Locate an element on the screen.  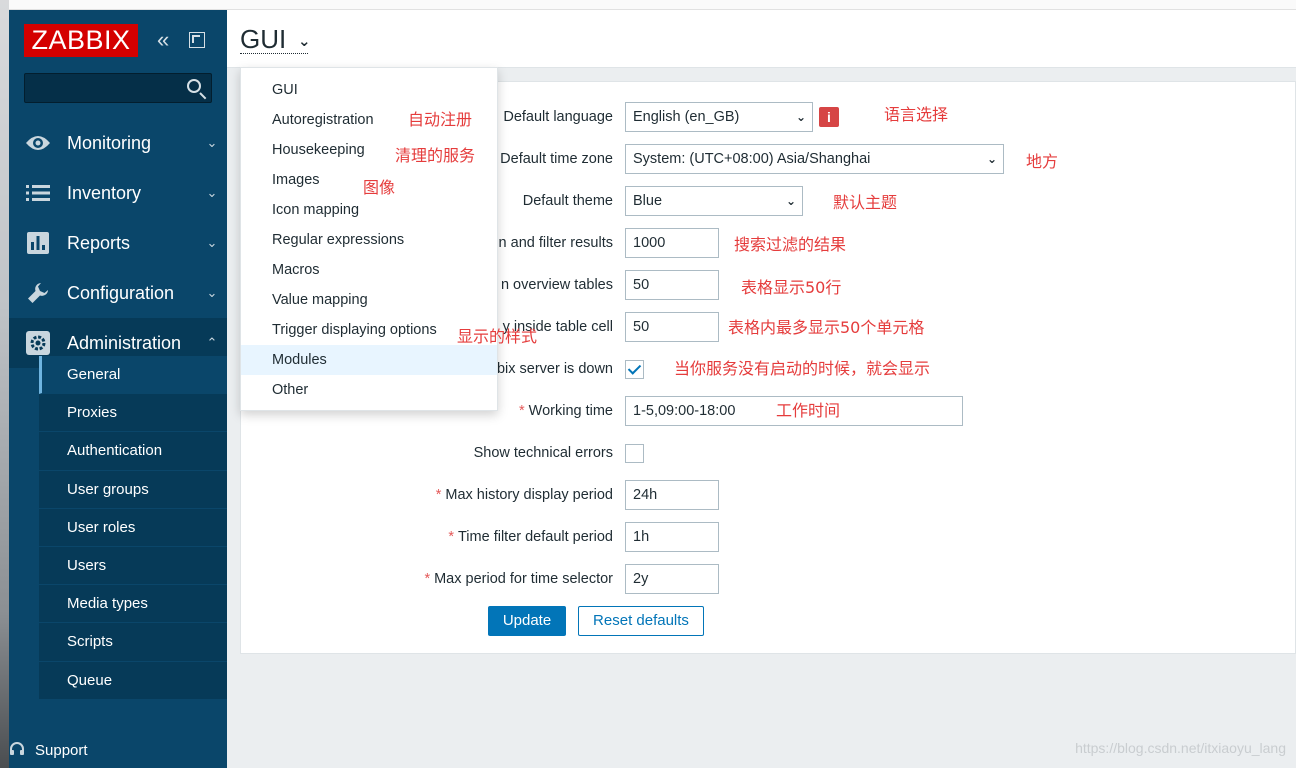
sidebar-item-label: Administration is located at coordinates (124, 342).